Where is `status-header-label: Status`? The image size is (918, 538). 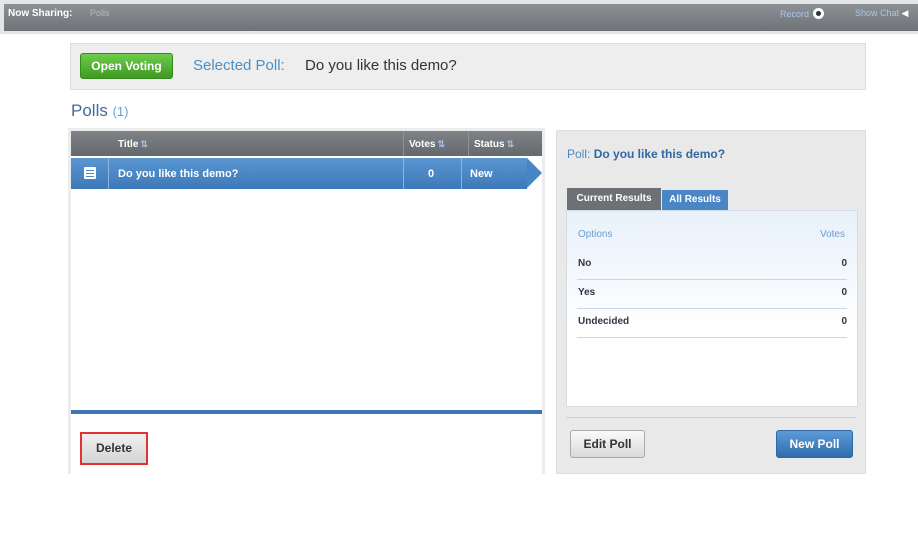 status-header-label: Status is located at coordinates (489, 144).